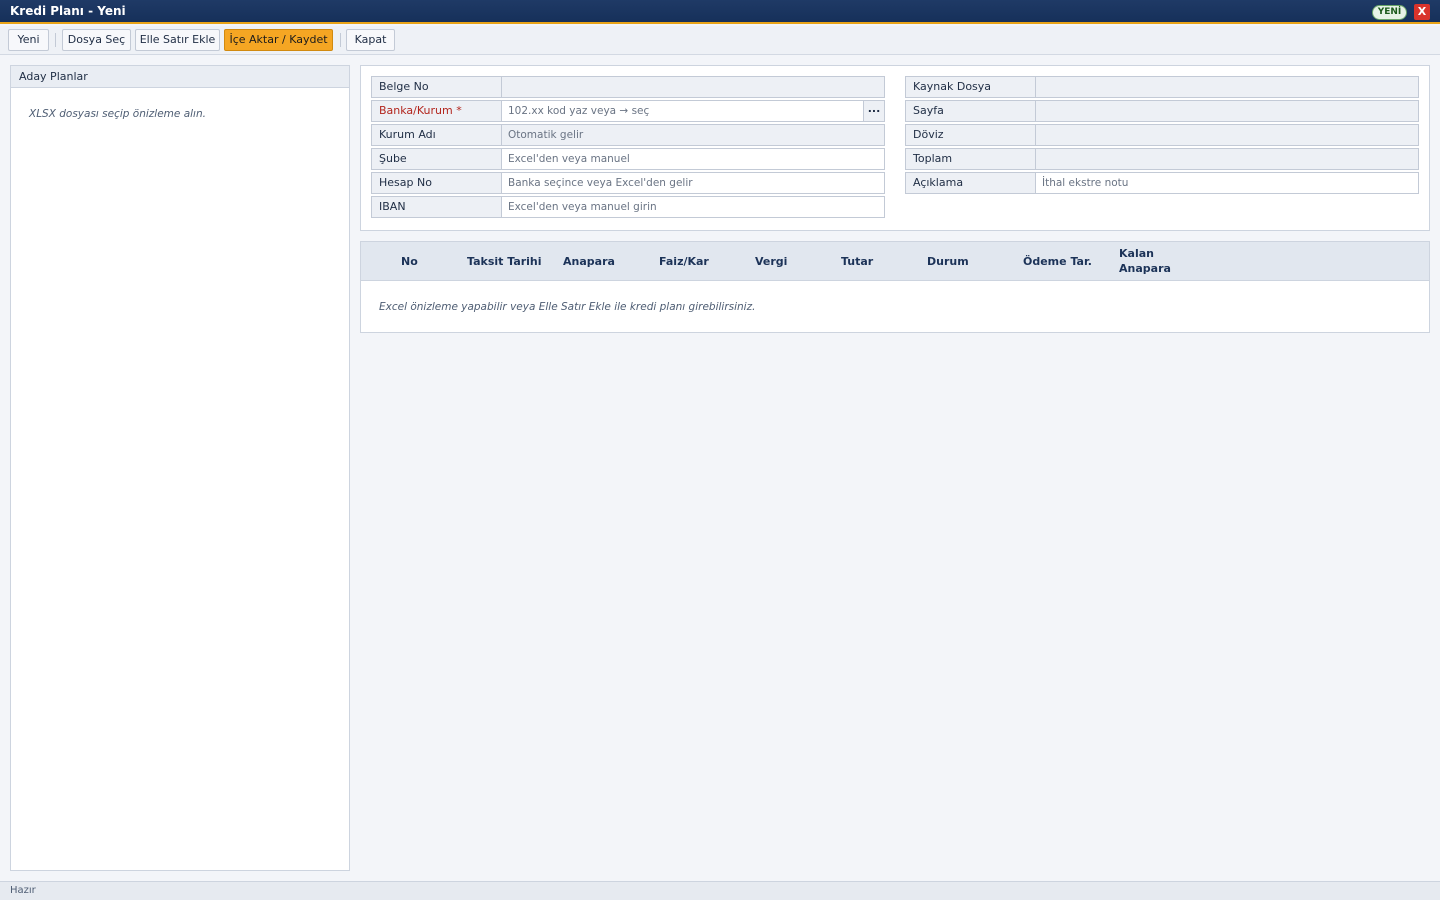 The image size is (1440, 900). I want to click on new-button: Yeni, so click(28, 40).